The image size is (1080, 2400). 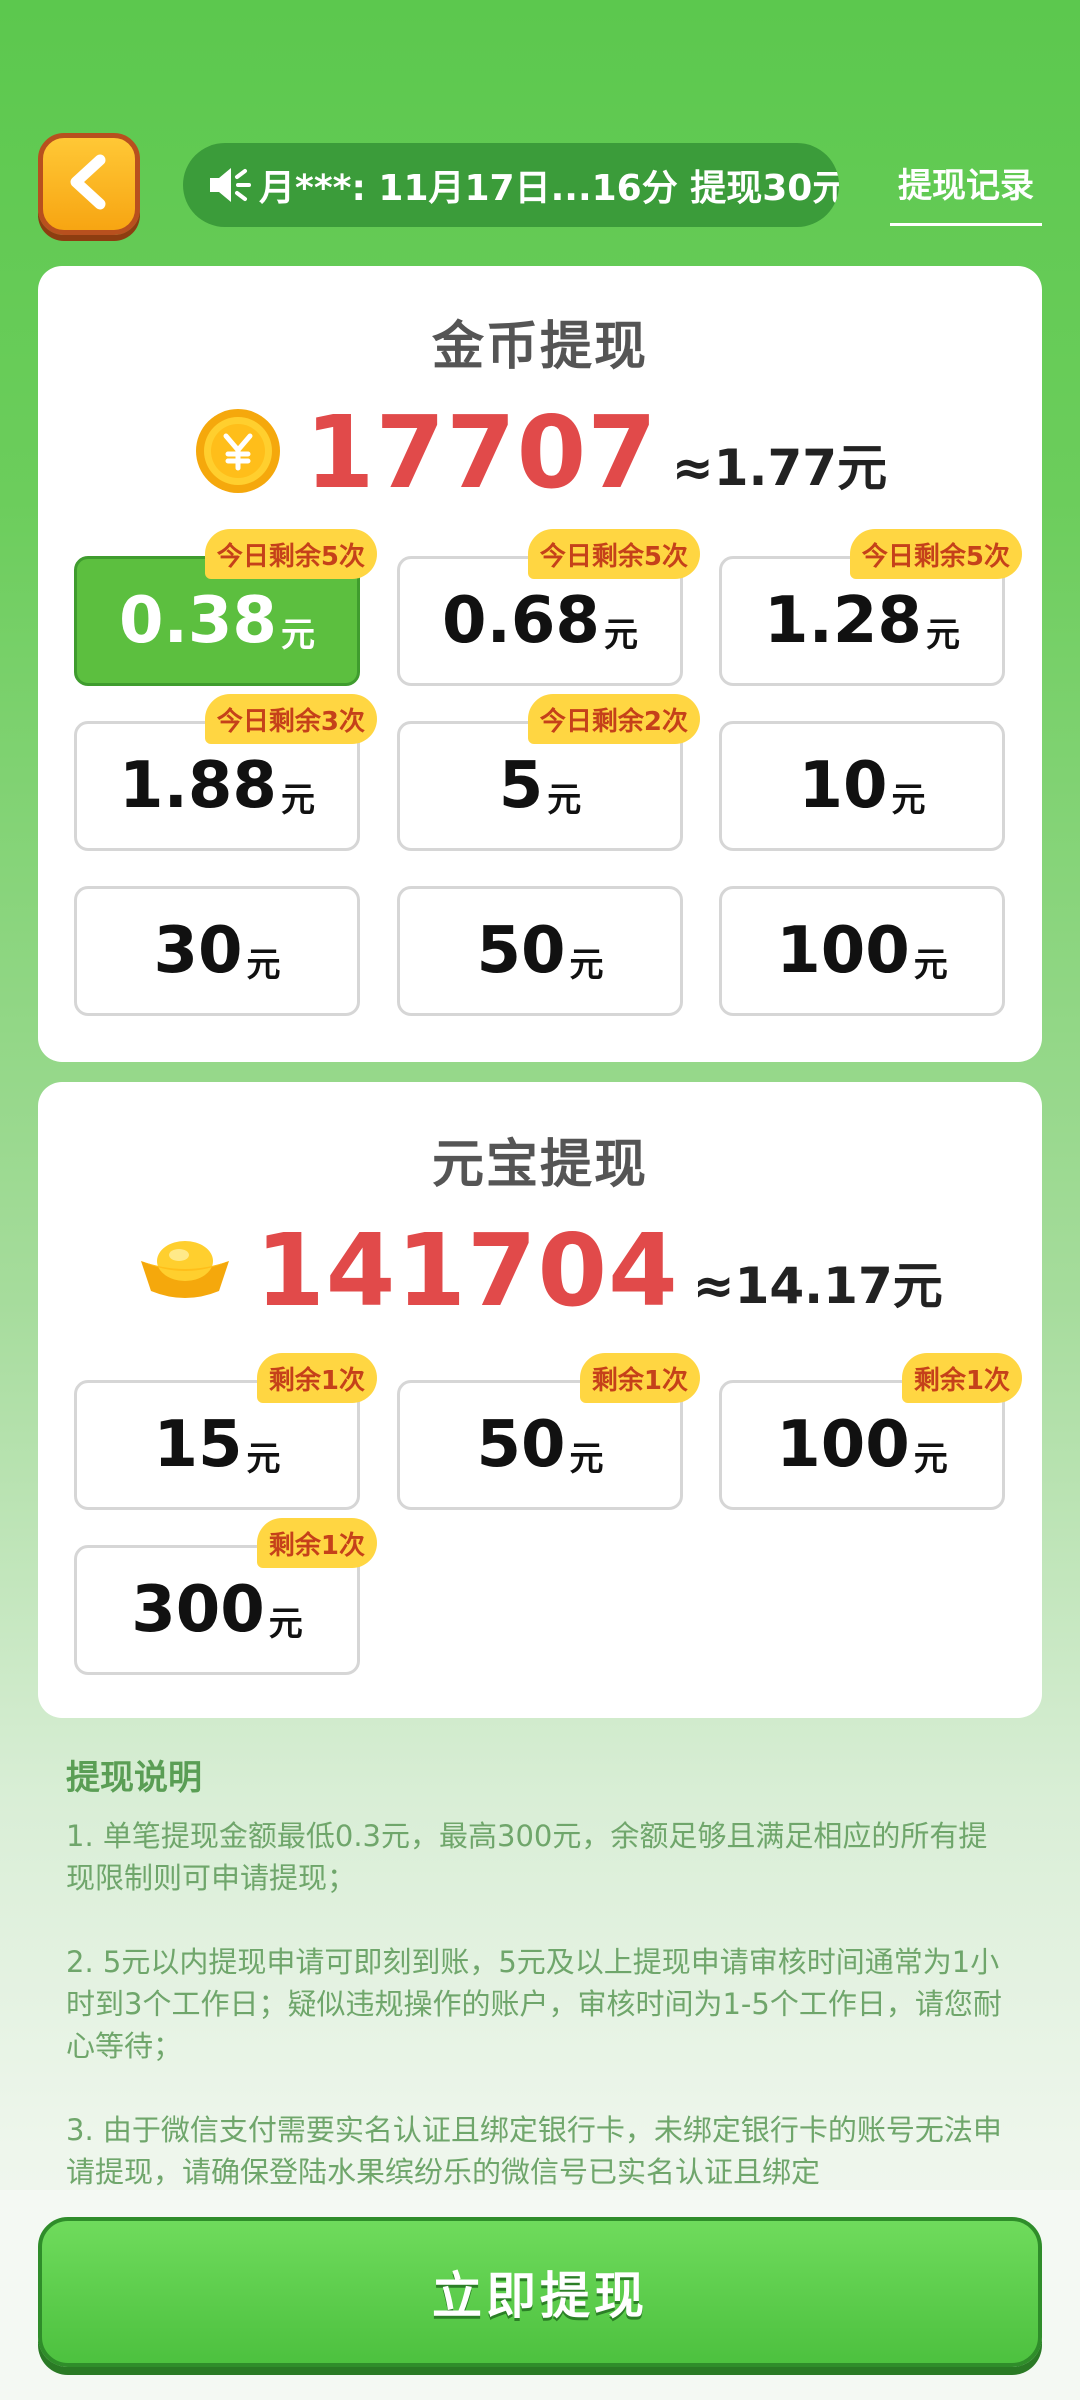 What do you see at coordinates (549, 188) in the screenshot?
I see `ticker-text: 月***: 11月17日...16分 提现30元` at bounding box center [549, 188].